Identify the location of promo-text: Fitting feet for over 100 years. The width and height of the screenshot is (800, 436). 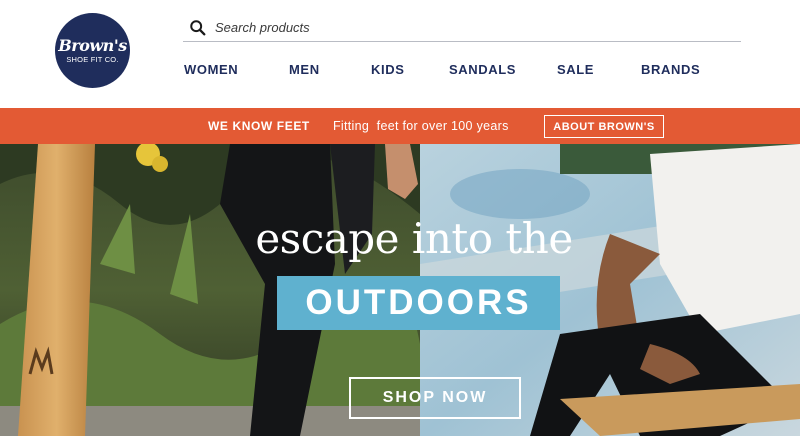
(421, 126).